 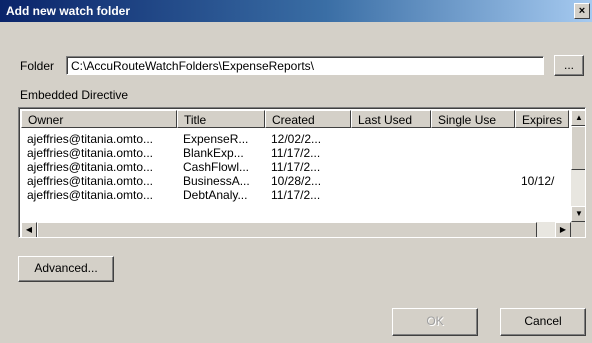 I want to click on horizontal-scroll-thumb, so click(x=287, y=229).